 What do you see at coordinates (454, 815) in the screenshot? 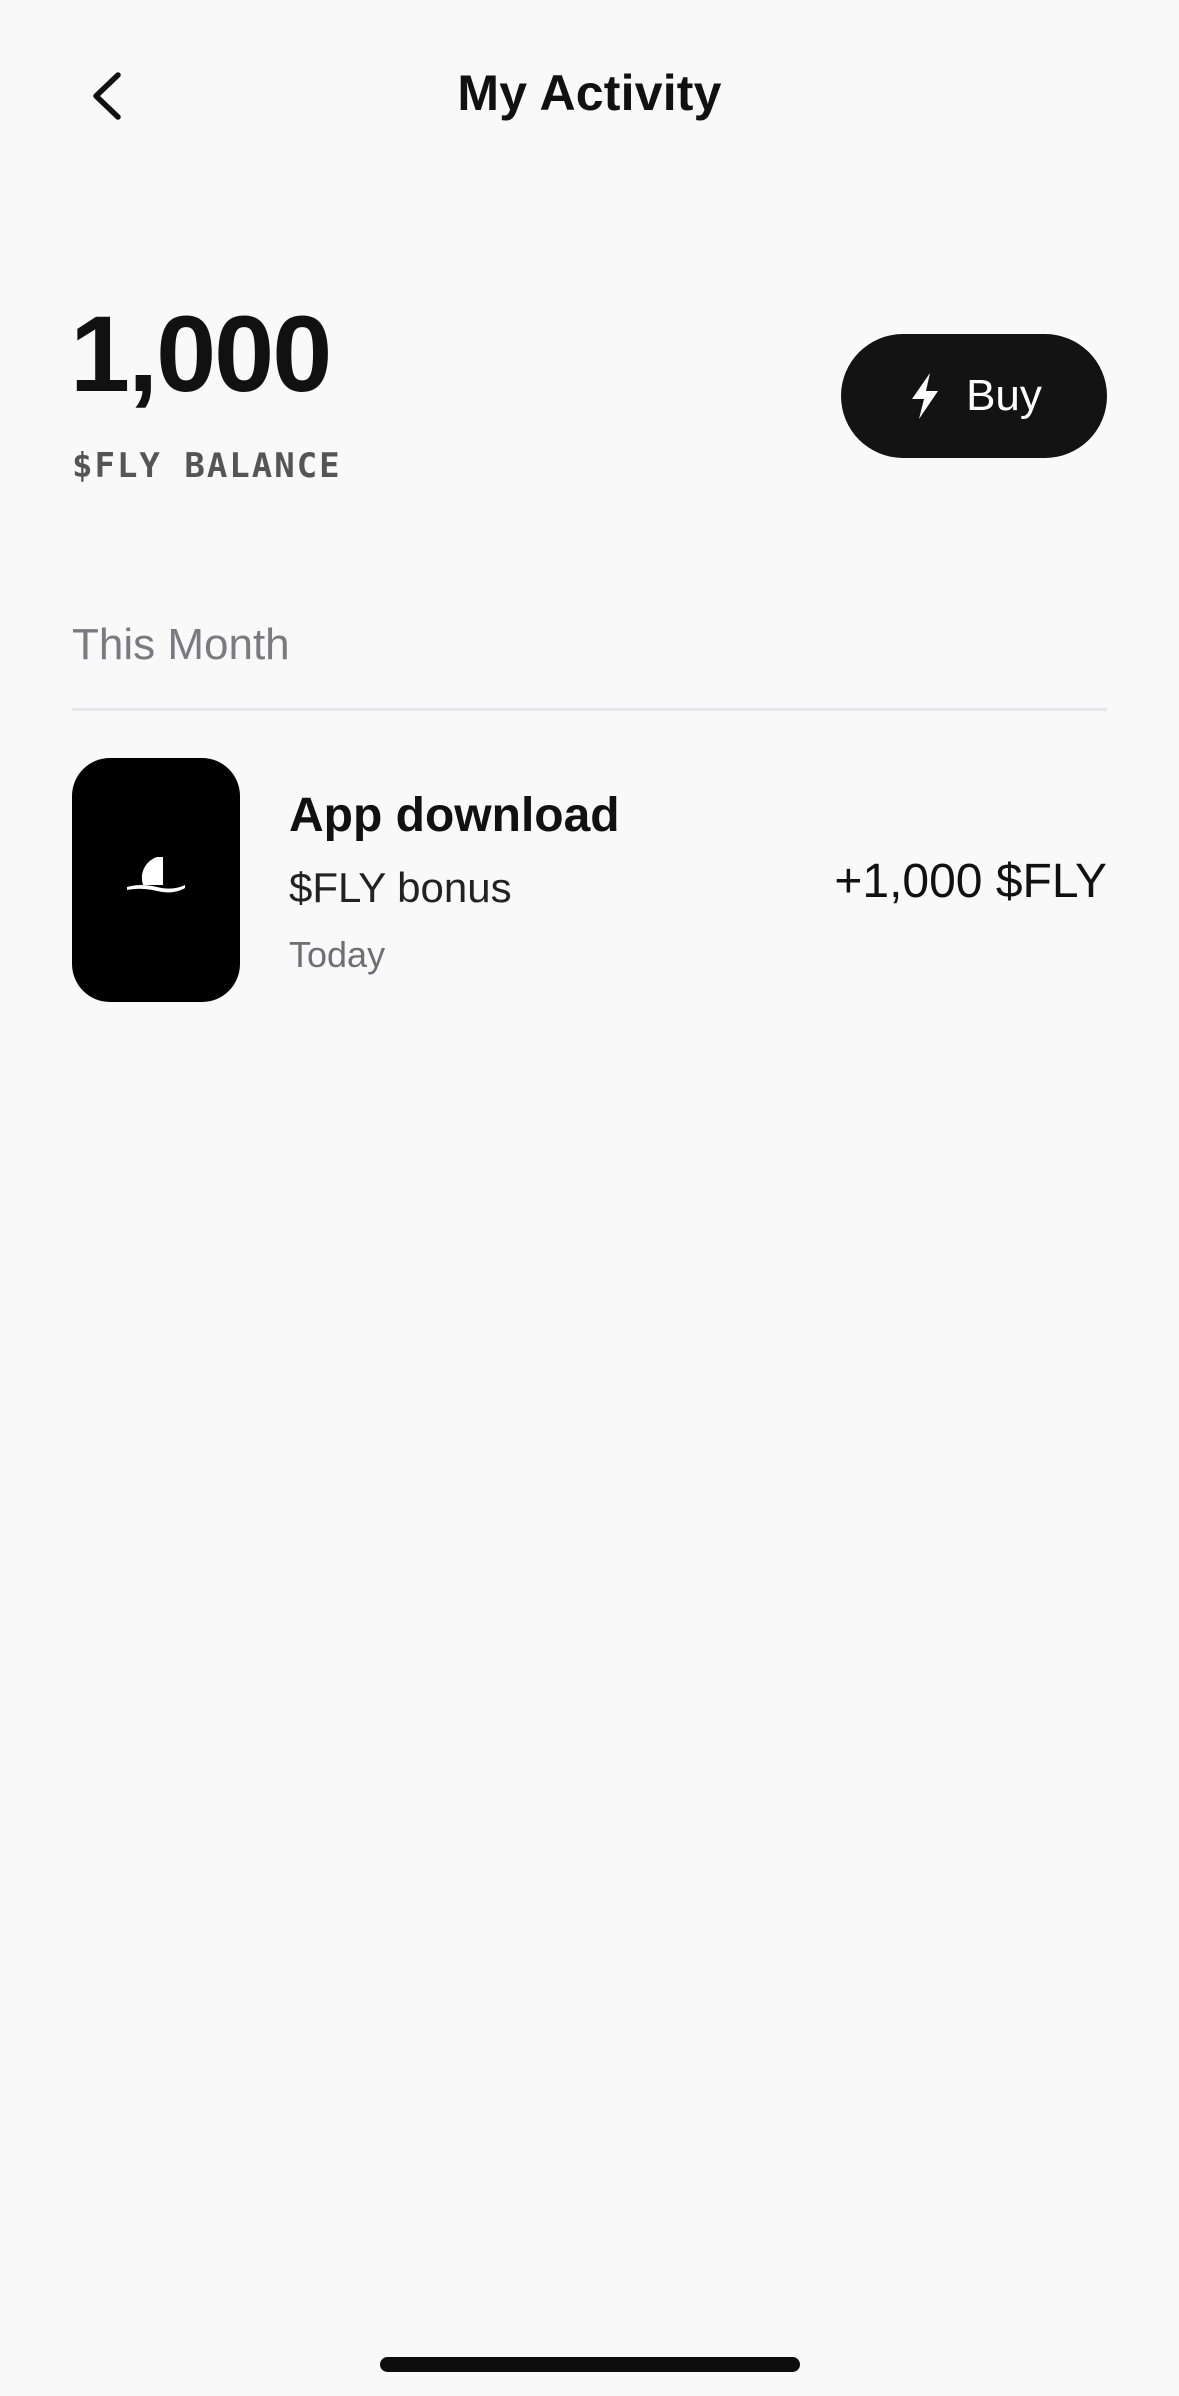
I see `activity-title: App download` at bounding box center [454, 815].